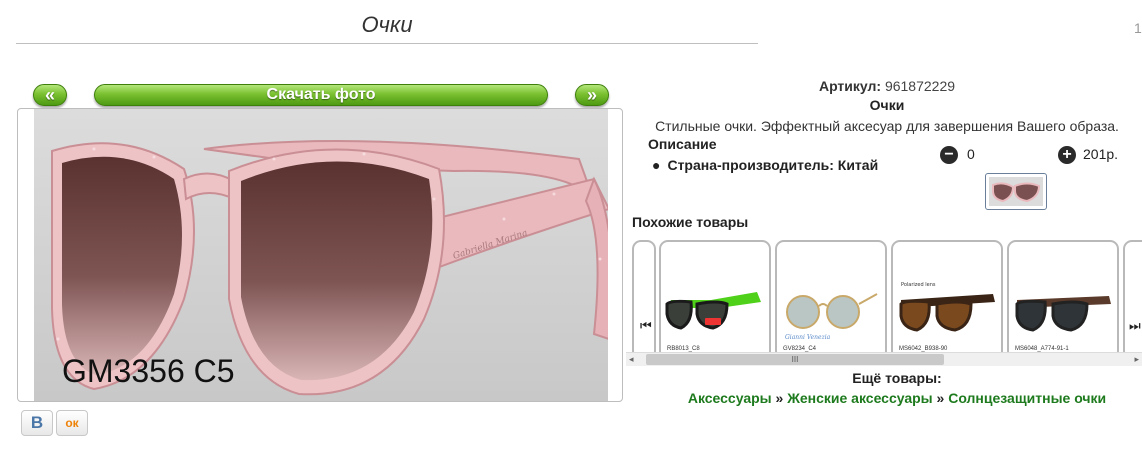 Image resolution: width=1142 pixels, height=450 pixels. What do you see at coordinates (859, 398) in the screenshot?
I see `breadcrumb-link: Женские аксессуары` at bounding box center [859, 398].